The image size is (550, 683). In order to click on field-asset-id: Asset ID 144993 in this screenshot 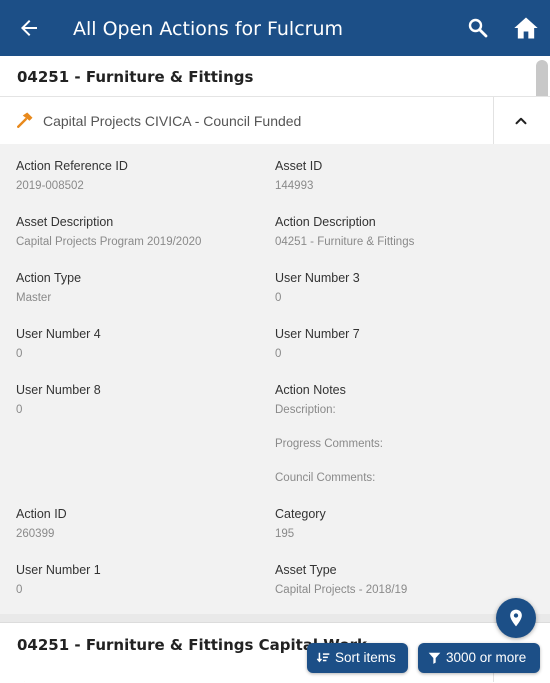, I will do `click(298, 175)`.